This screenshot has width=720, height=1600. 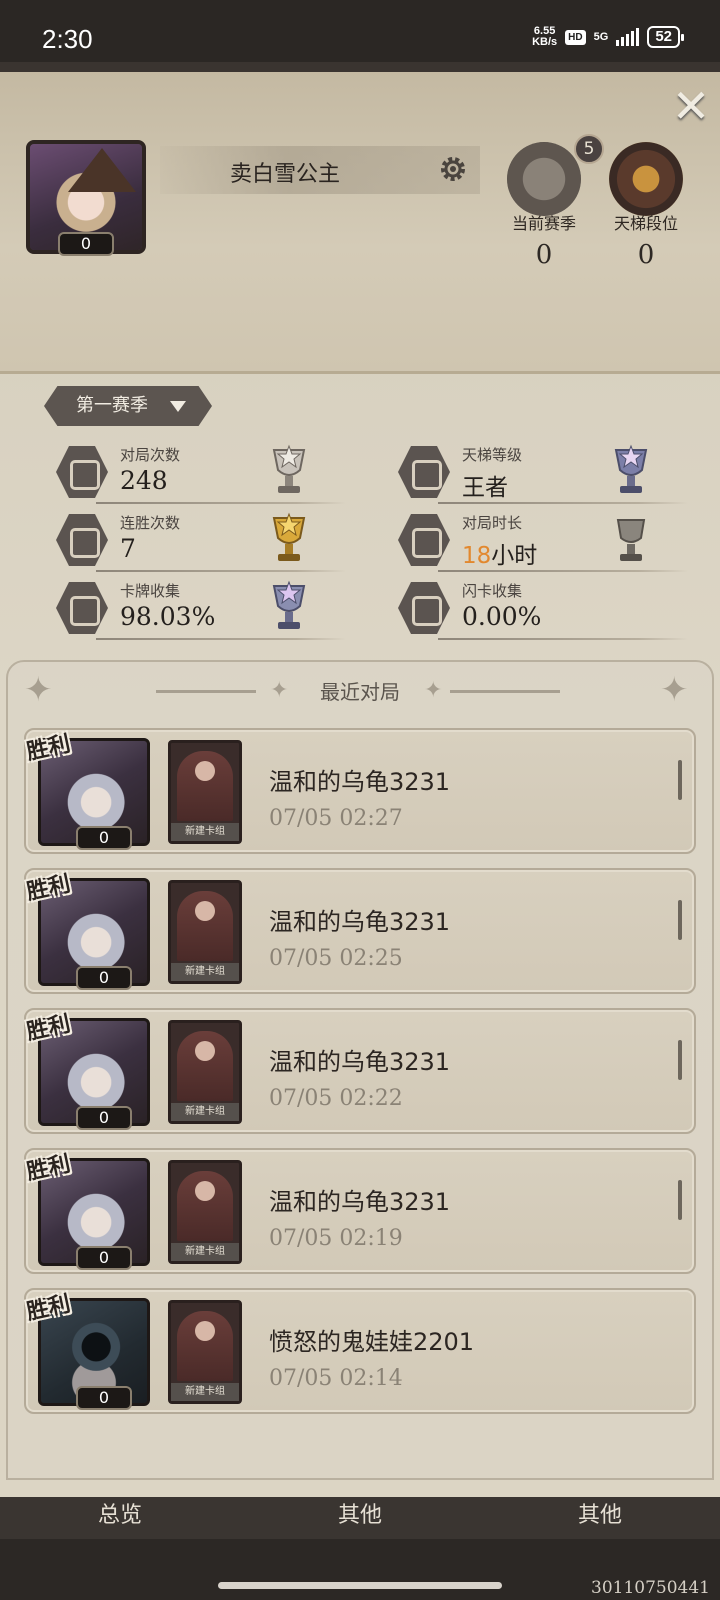 What do you see at coordinates (600, 1518) in the screenshot?
I see `tab-other-2: 其他` at bounding box center [600, 1518].